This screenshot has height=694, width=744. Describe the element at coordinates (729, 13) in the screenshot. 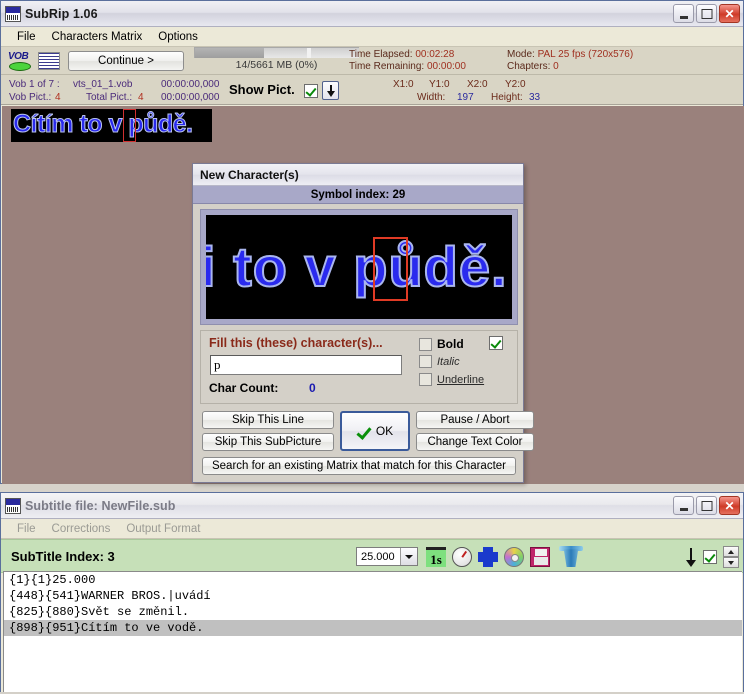

I see `close-button: ✕` at that location.